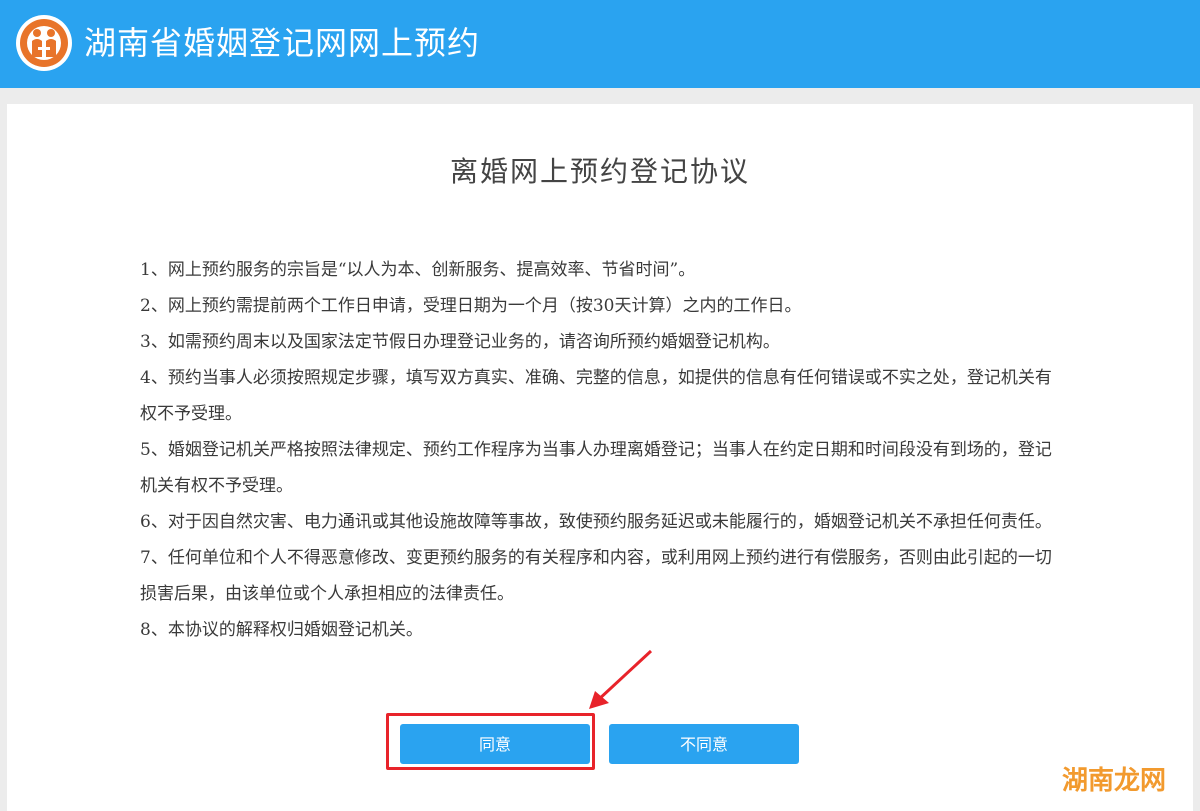 This screenshot has width=1200, height=811. What do you see at coordinates (460, 342) in the screenshot?
I see `agreement-term: 3、如需预约周末以及国家法定节假日办理登记业务的，请咨询所预约婚姻登记机构。` at bounding box center [460, 342].